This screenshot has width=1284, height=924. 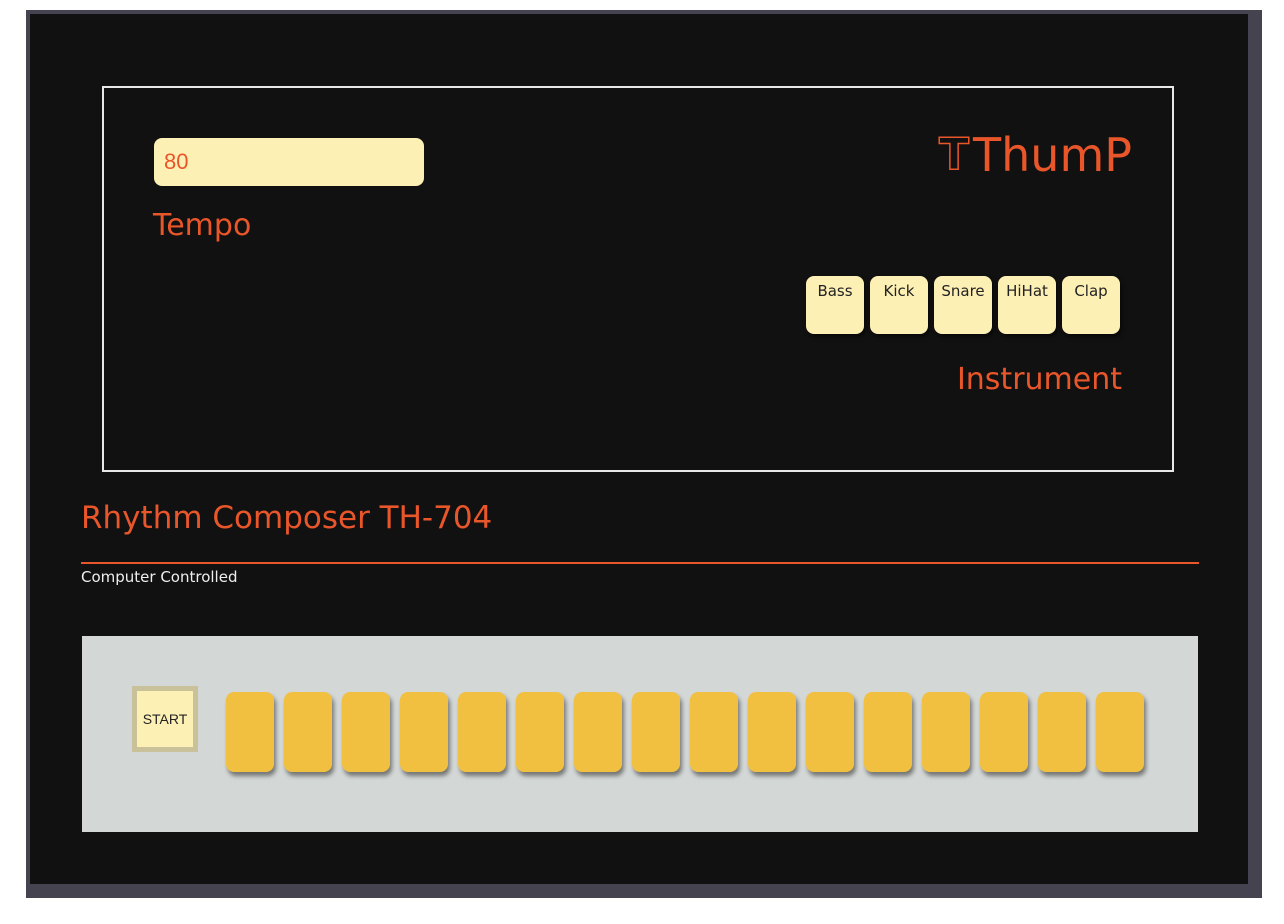 What do you see at coordinates (835, 305) in the screenshot?
I see `instrument-button-bass: Bass` at bounding box center [835, 305].